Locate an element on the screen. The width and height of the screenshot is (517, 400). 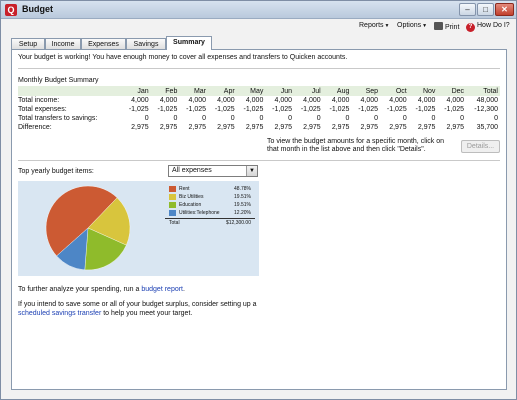
title-bar: Q Budget – □ ✕ is located at coordinates (258, 10).